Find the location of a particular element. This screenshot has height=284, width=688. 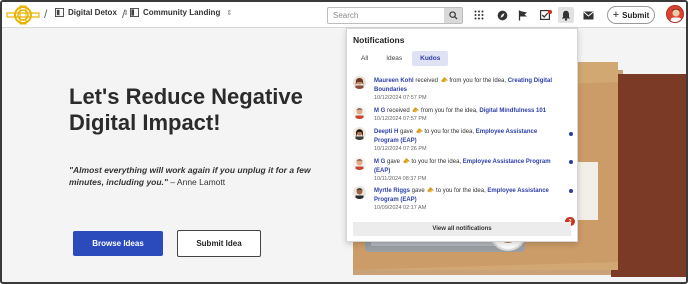

mail-icon is located at coordinates (588, 15).